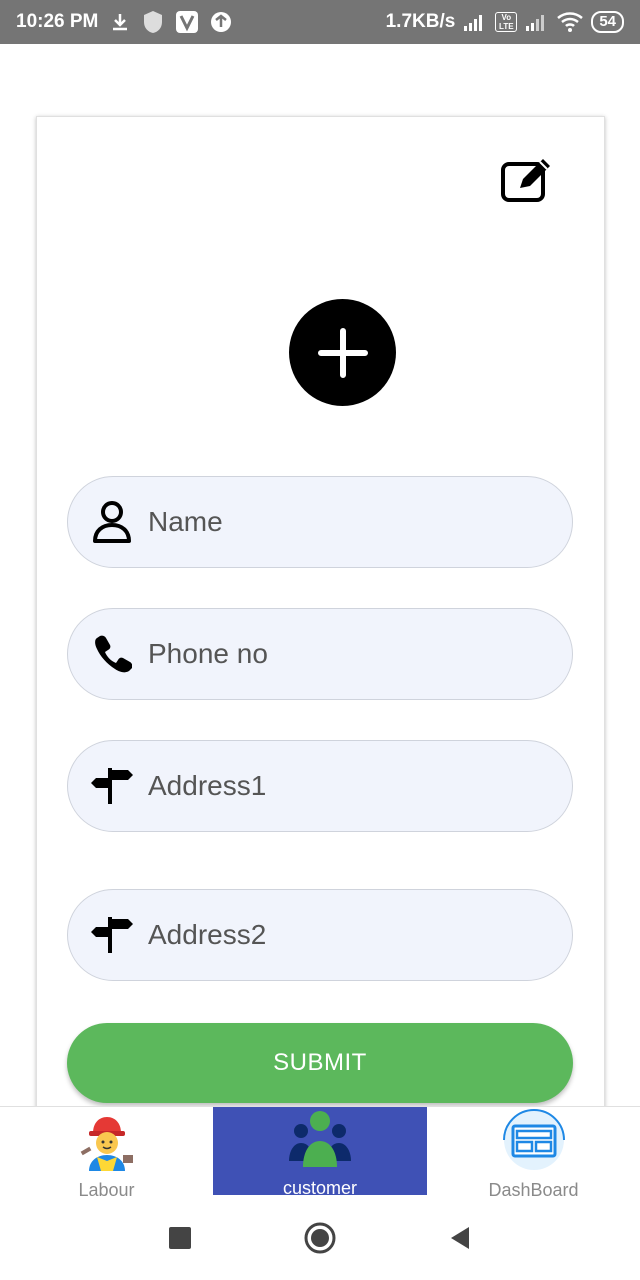  Describe the element at coordinates (57, 21) in the screenshot. I see `status-time: 10:26 PM` at that location.